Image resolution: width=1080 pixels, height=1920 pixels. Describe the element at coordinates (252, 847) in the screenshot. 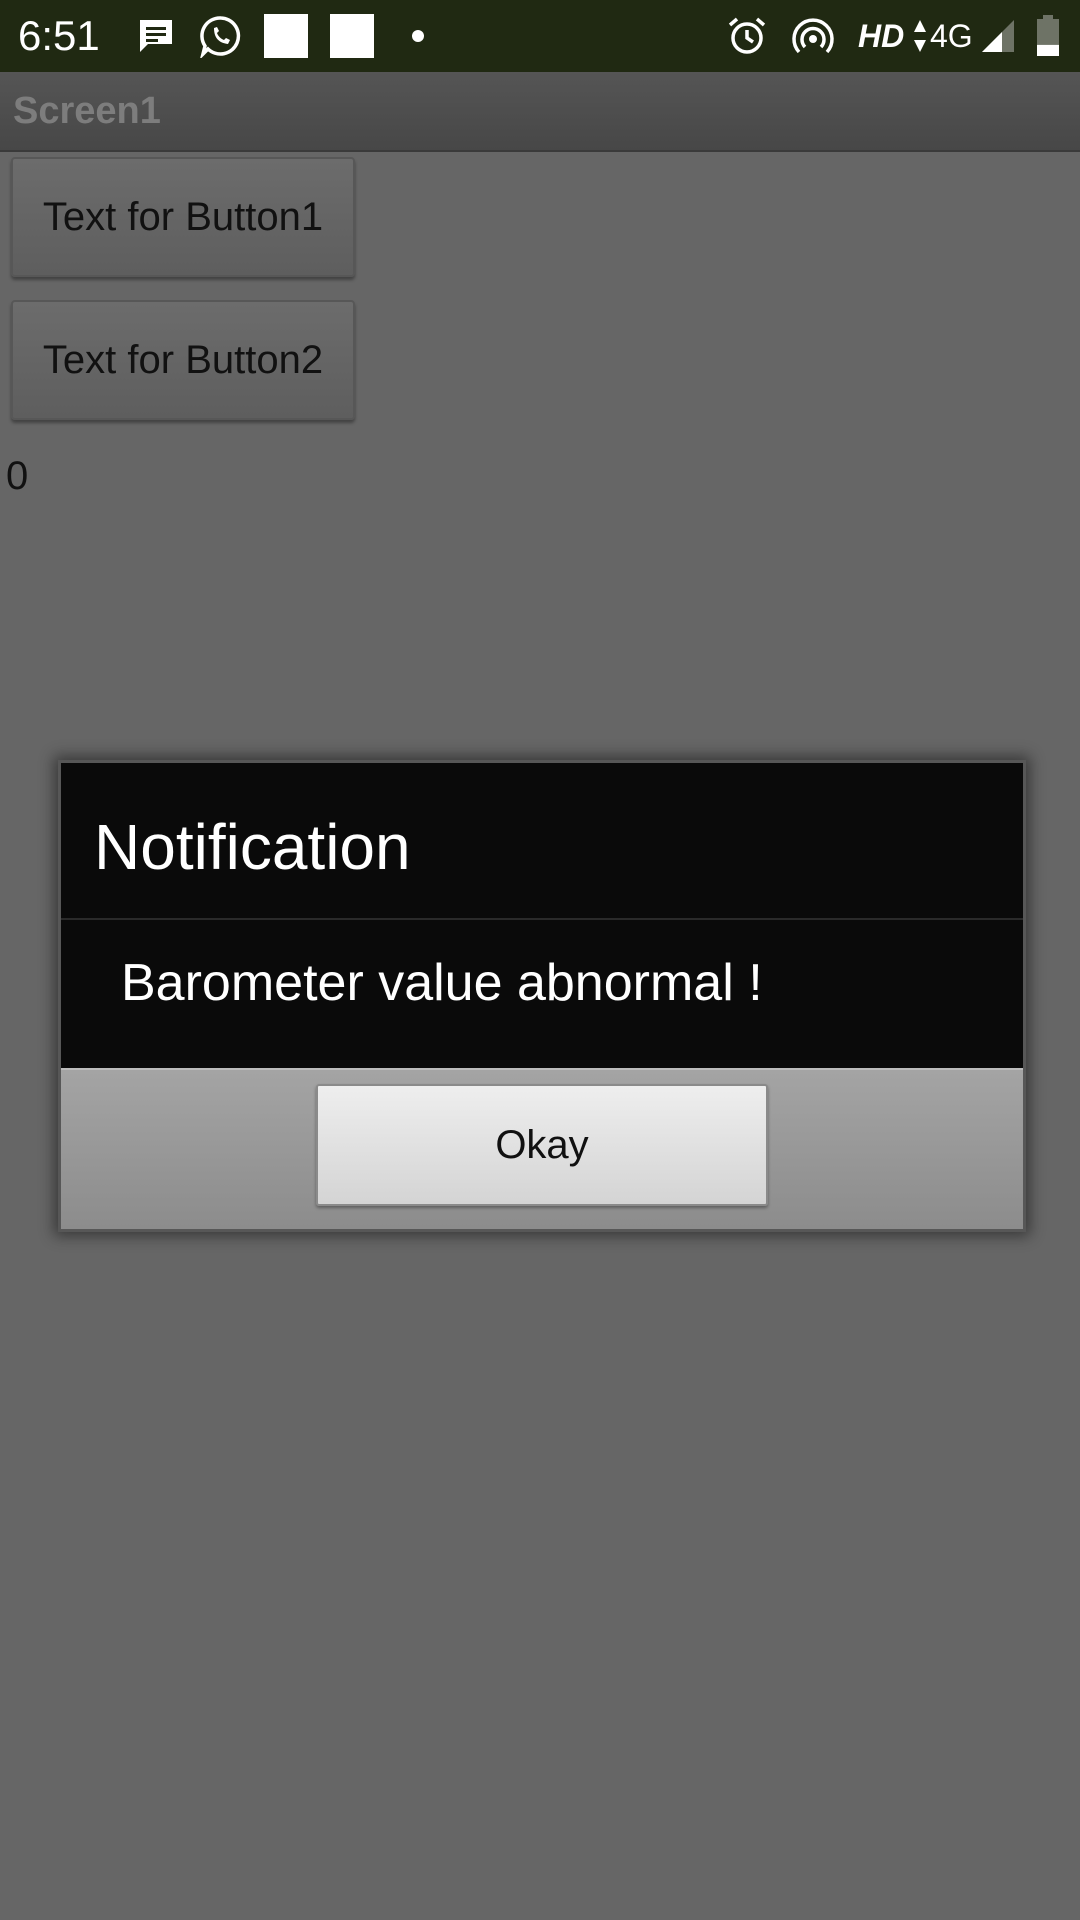

I see `dialog-title: Notification` at that location.